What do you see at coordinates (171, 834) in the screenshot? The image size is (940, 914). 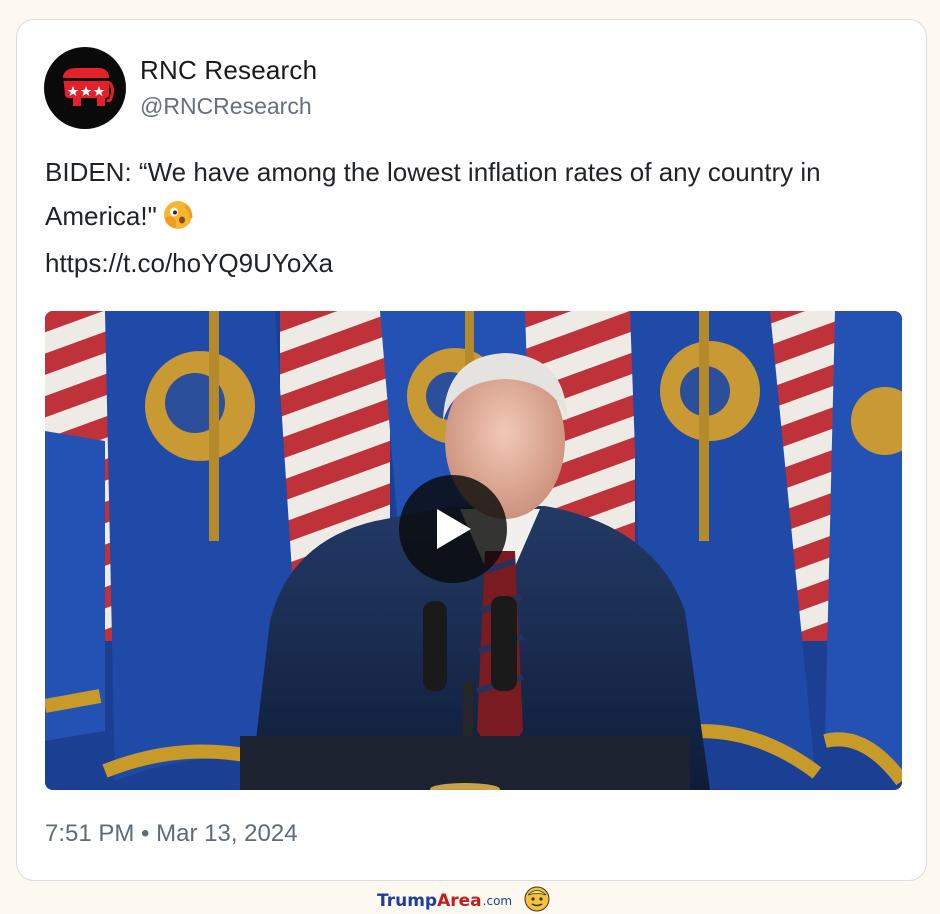 I see `tweet-timestamp: 7:51 PM • Mar 13, 2024` at bounding box center [171, 834].